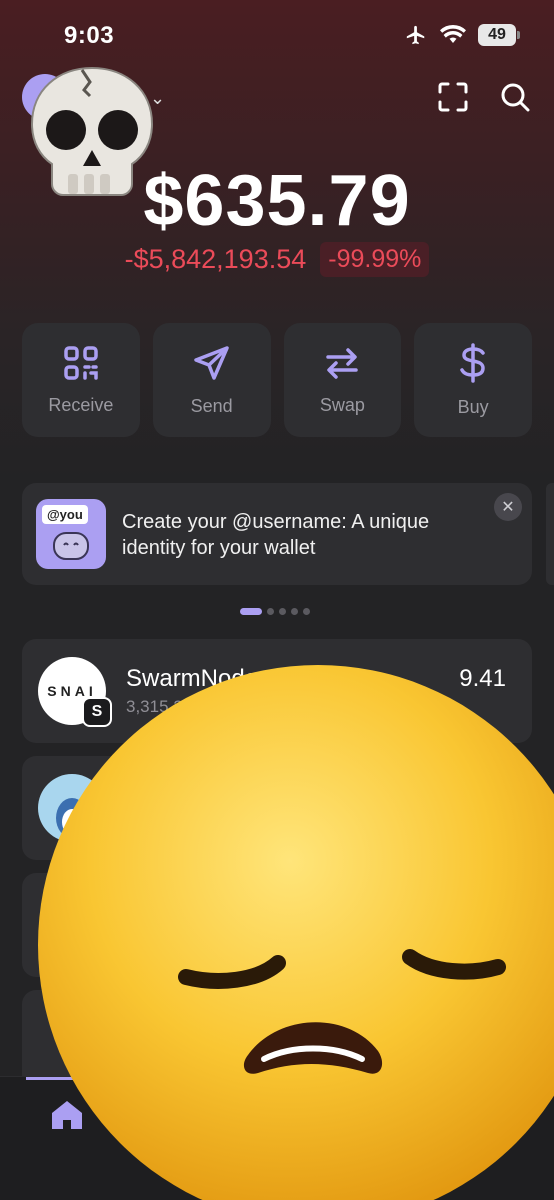 Image resolution: width=554 pixels, height=1200 pixels. Describe the element at coordinates (472, 362) in the screenshot. I see `dollar-icon` at that location.